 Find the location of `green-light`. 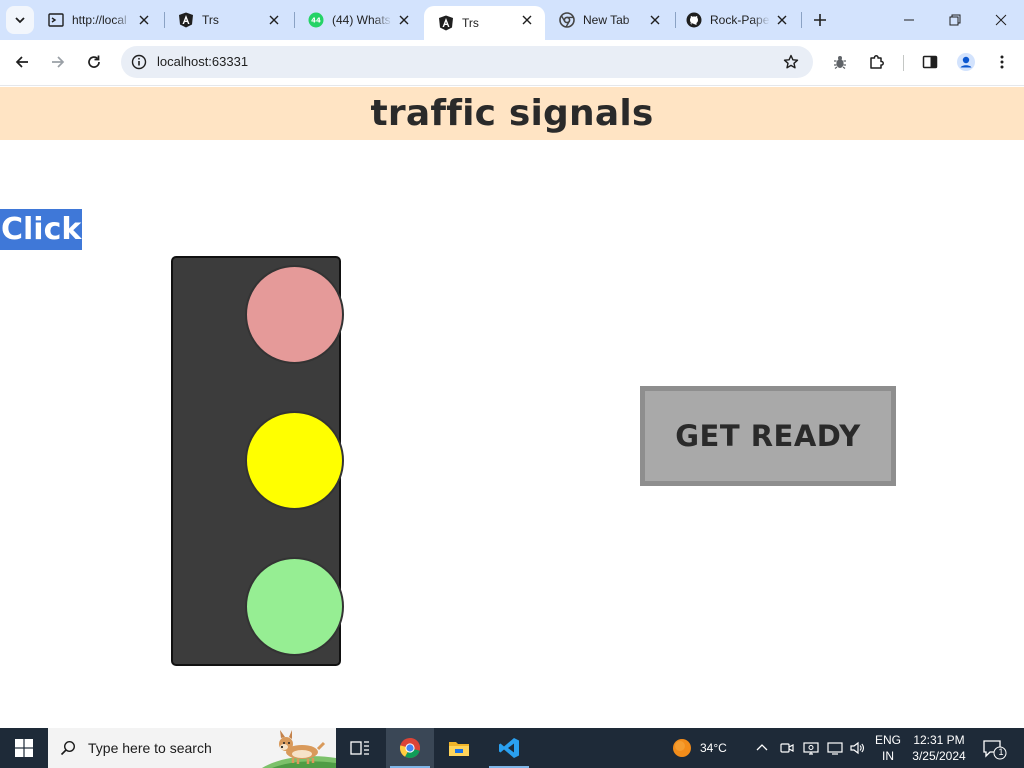

green-light is located at coordinates (294, 606).